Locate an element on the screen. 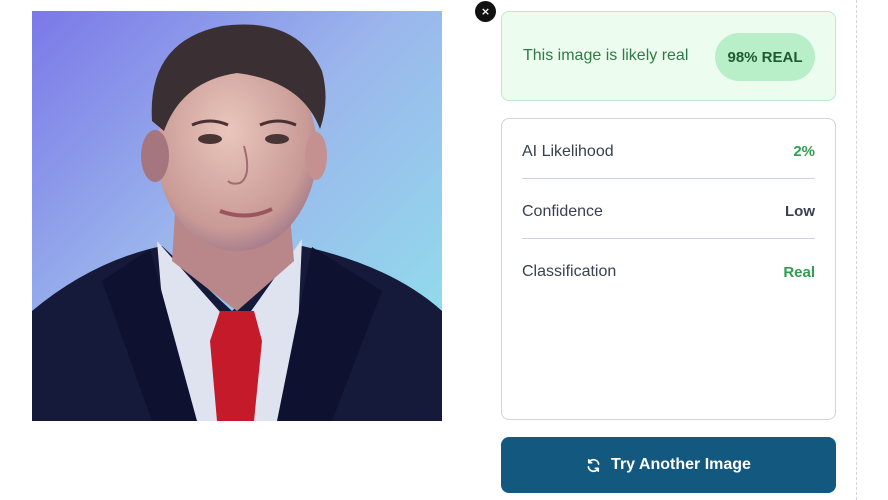 This screenshot has width=888, height=500. panel-divider is located at coordinates (856, 250).